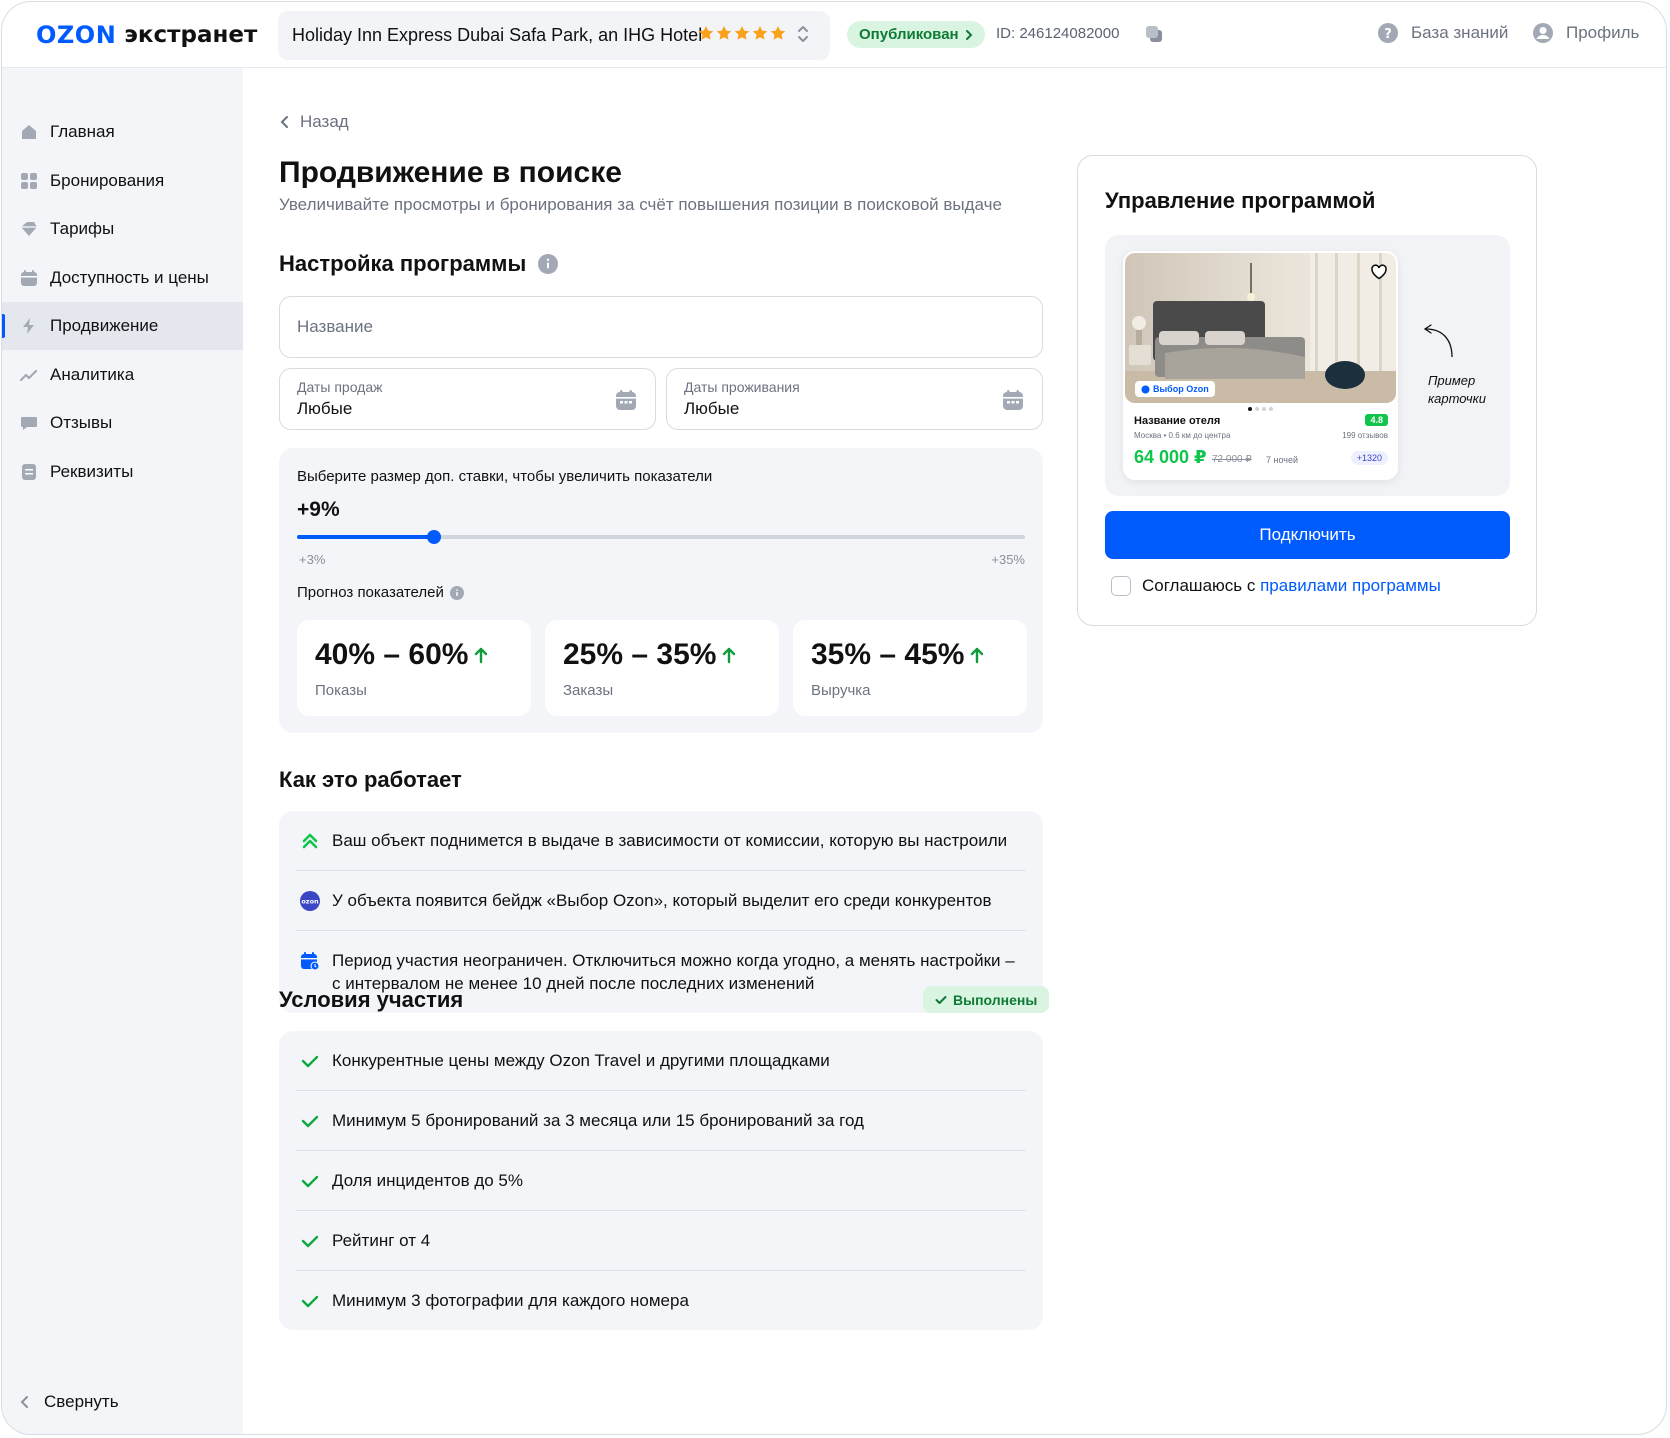 The image size is (1670, 1438). What do you see at coordinates (122, 326) in the screenshot?
I see `sidebar-item-promotion: Продвижение` at bounding box center [122, 326].